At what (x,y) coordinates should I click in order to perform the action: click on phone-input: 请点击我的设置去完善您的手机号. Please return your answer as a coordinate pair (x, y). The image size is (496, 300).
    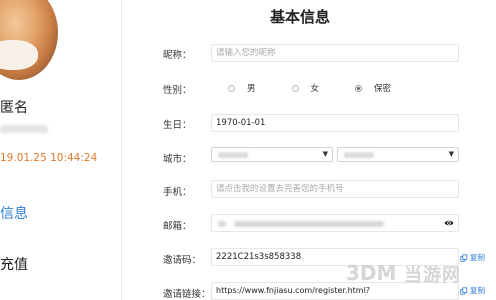
    Looking at the image, I should click on (335, 189).